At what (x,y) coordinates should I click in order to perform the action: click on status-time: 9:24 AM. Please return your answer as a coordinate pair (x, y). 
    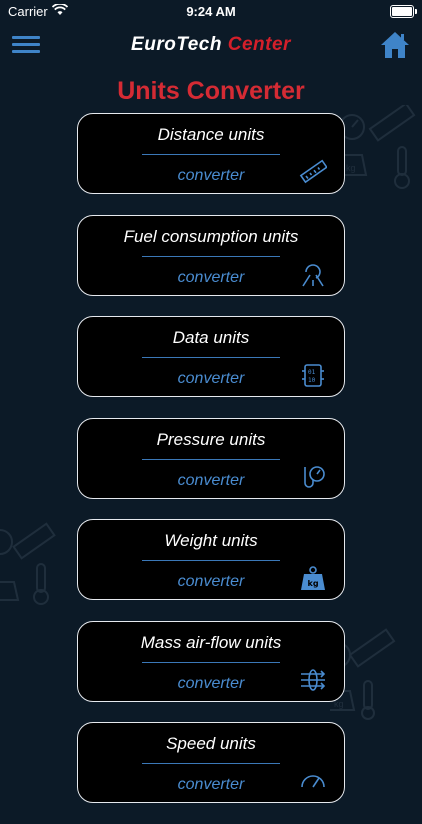
    Looking at the image, I should click on (211, 11).